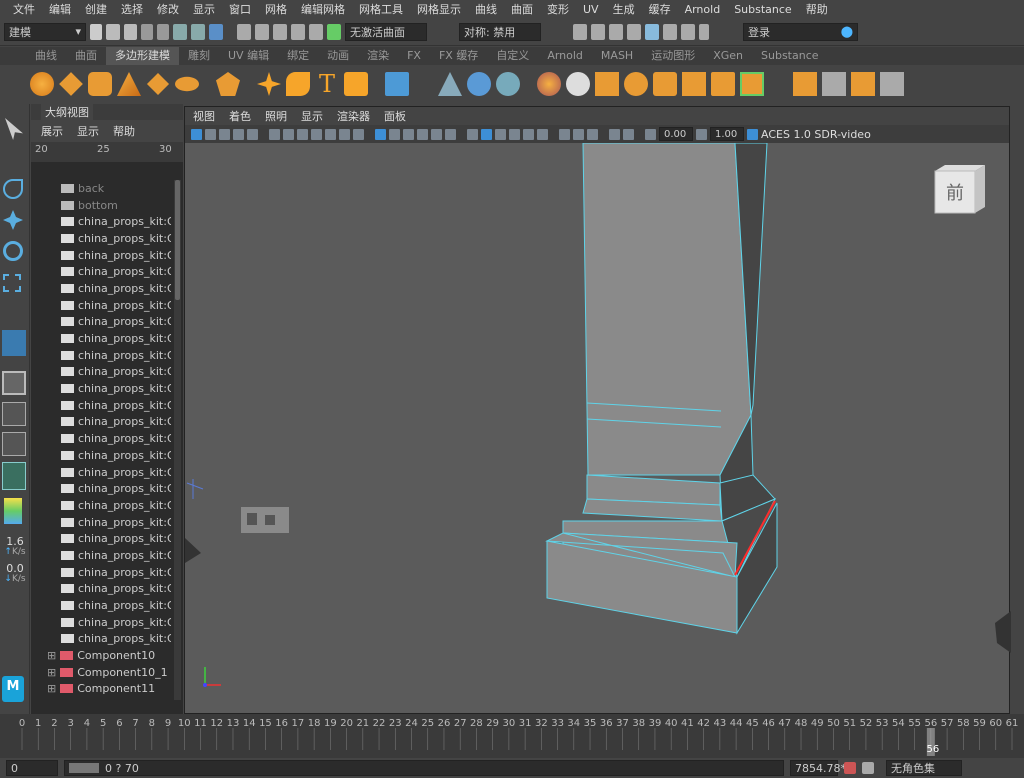  What do you see at coordinates (240, 9) in the screenshot?
I see `menu-item-6: 窗口` at bounding box center [240, 9].